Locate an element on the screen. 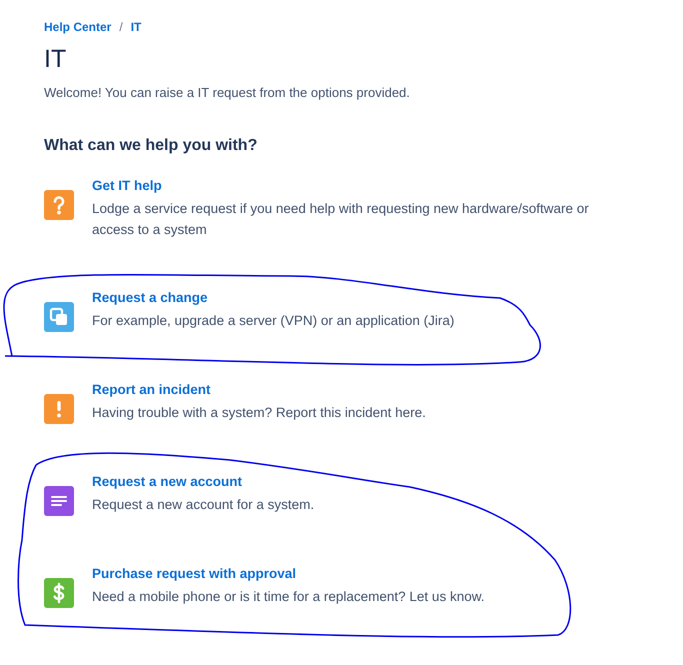 The height and width of the screenshot is (665, 683). request-type-description: For example, upgrade a server (VPN) or an application (Jira) is located at coordinates (274, 321).